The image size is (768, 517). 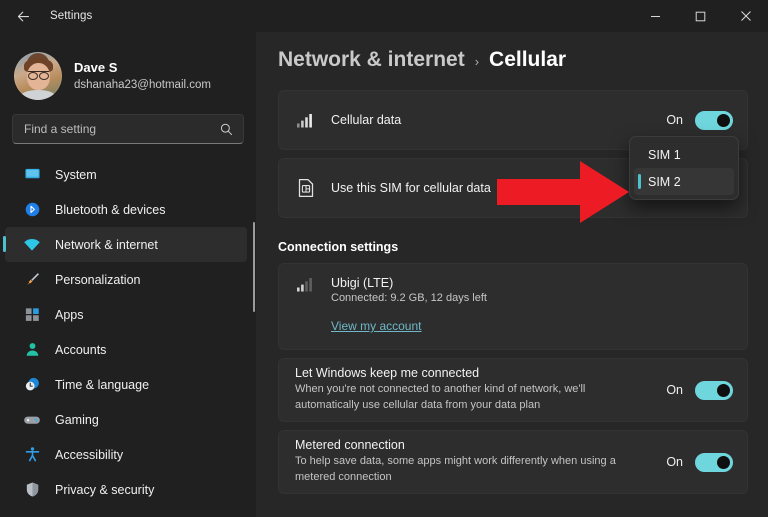 I want to click on sidebar-item-label: Bluetooth & devices, so click(x=110, y=209).